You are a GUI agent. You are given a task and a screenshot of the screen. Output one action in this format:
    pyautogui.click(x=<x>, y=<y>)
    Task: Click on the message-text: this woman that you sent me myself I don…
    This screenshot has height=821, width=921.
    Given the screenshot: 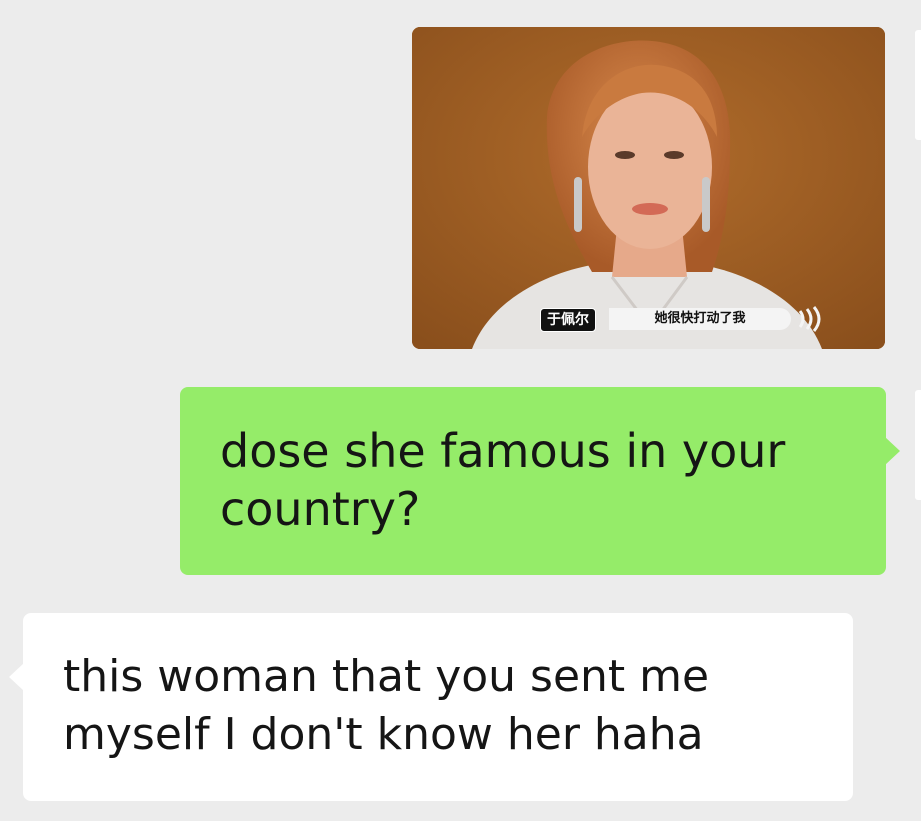 What is the action you would take?
    pyautogui.click(x=386, y=705)
    